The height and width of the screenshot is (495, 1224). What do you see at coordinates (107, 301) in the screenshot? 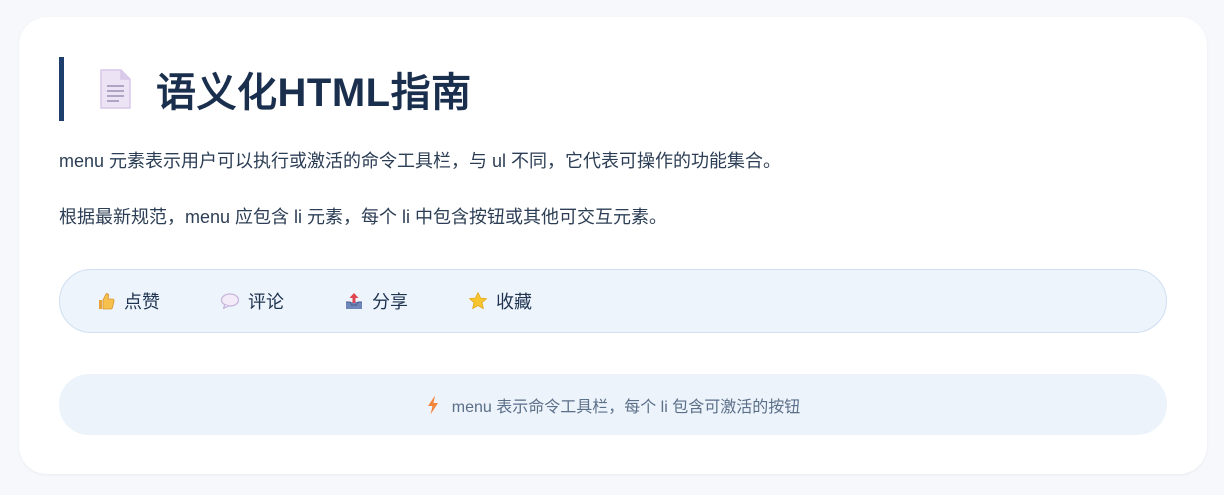
I see `thumbs-up-icon` at bounding box center [107, 301].